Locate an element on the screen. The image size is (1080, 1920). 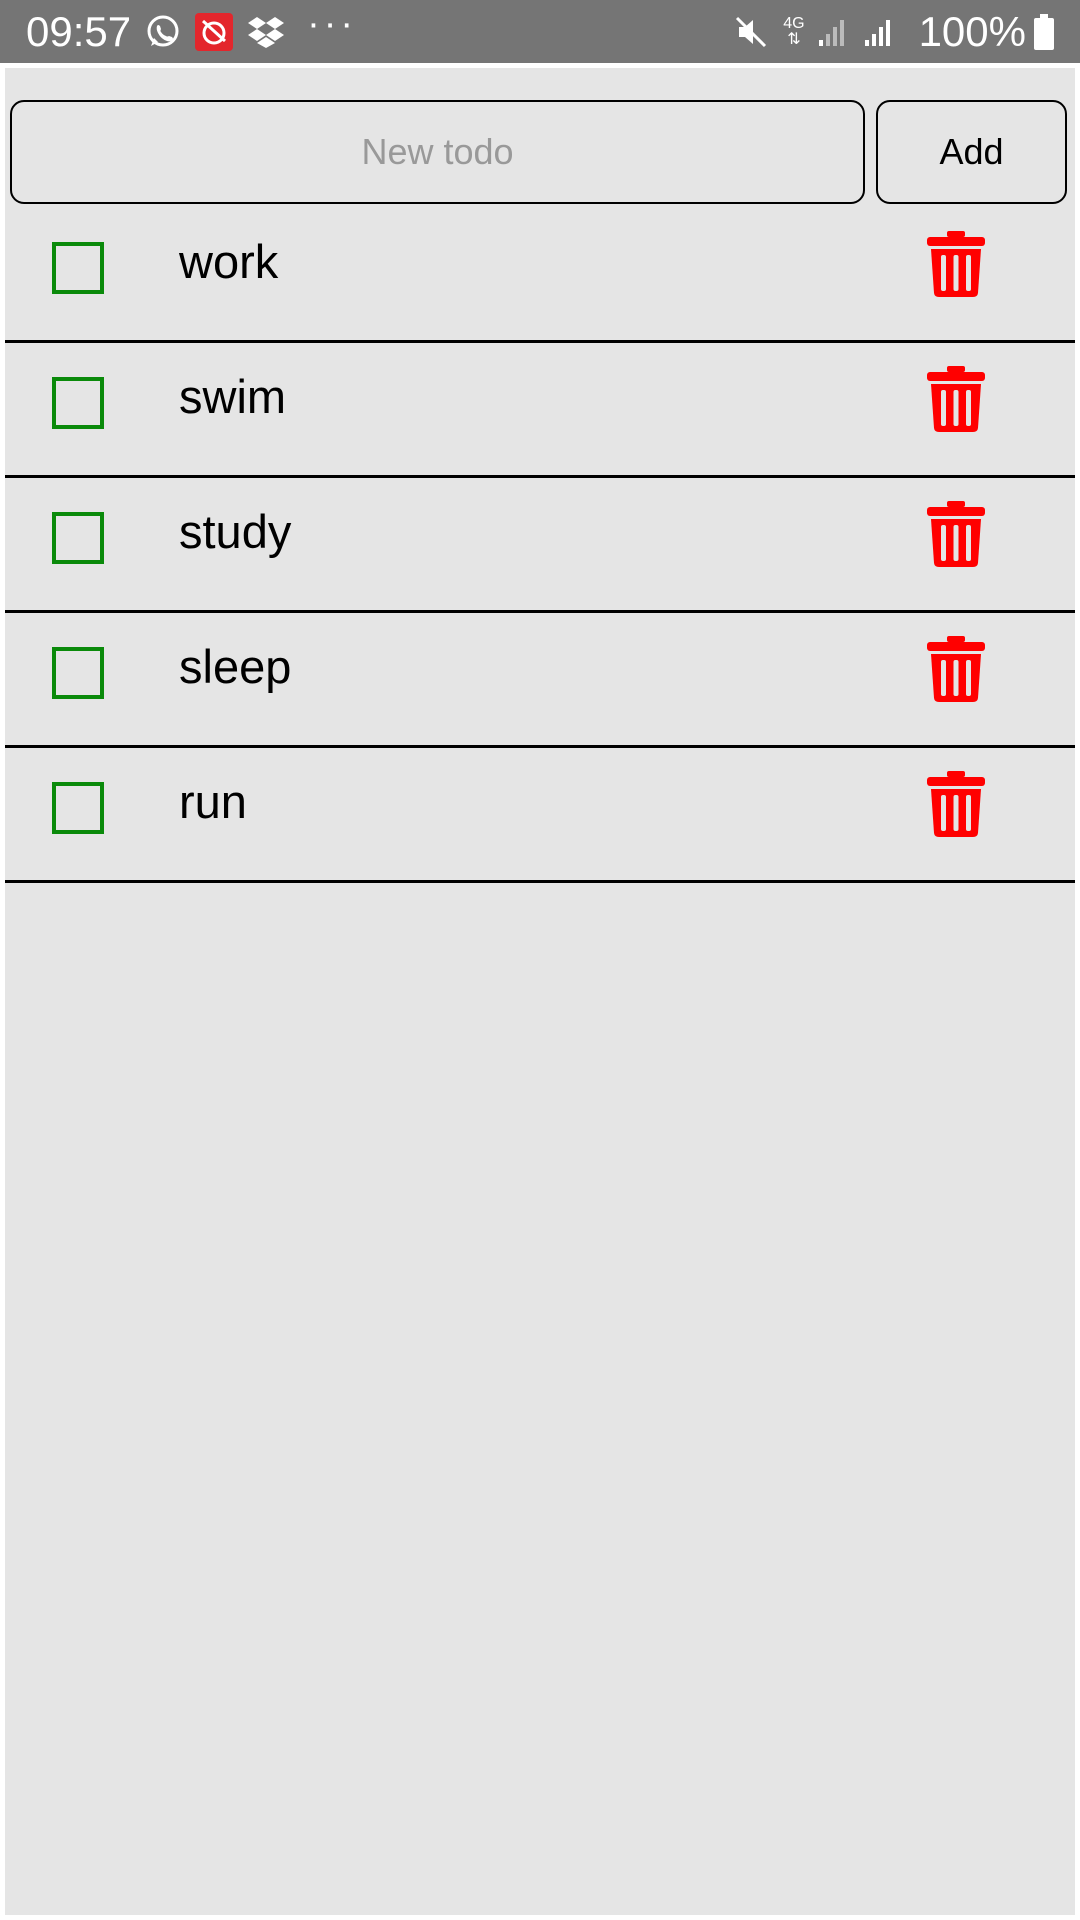
battery-percentage: 100% is located at coordinates (972, 31).